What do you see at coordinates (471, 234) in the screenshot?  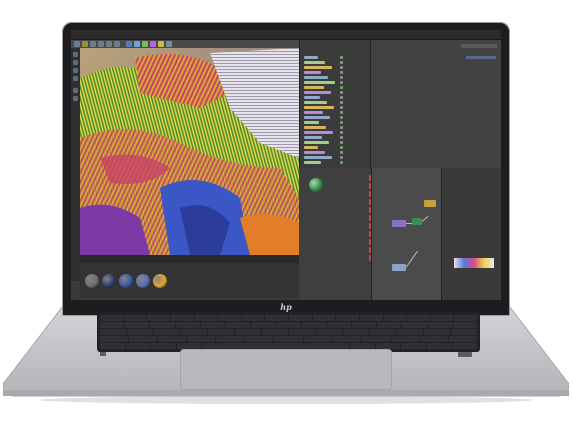 I see `node-attributes-panel` at bounding box center [471, 234].